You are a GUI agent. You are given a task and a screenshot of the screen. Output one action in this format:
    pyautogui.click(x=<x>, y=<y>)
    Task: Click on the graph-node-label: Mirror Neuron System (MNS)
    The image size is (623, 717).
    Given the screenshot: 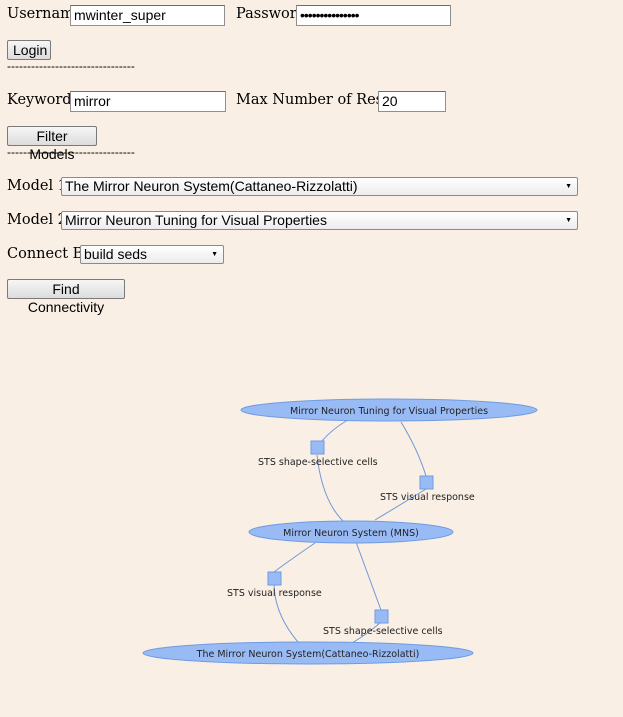 What is the action you would take?
    pyautogui.click(x=351, y=533)
    